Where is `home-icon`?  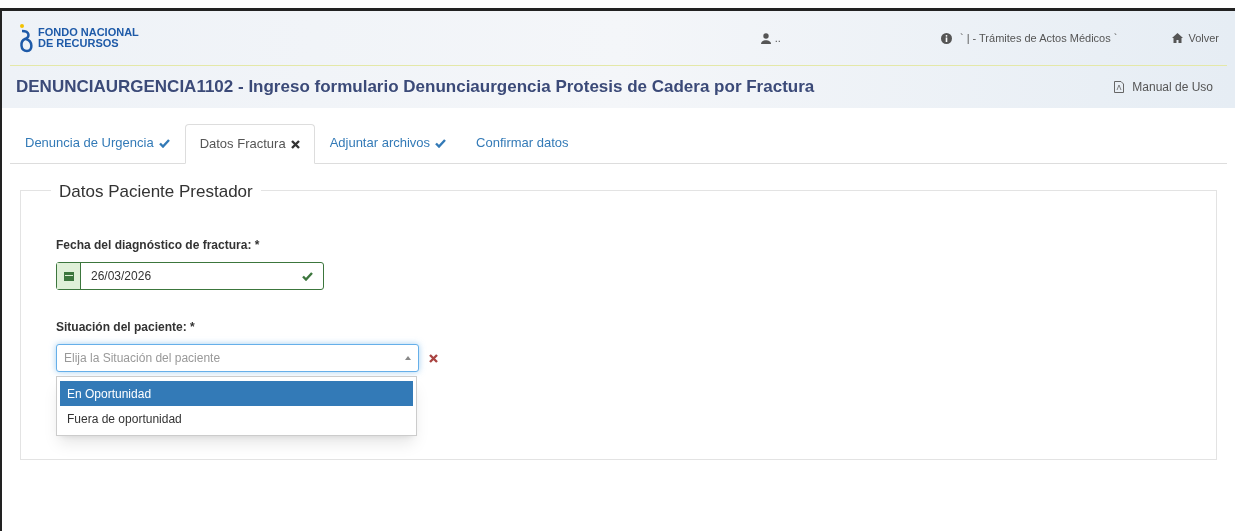
home-icon is located at coordinates (1178, 38).